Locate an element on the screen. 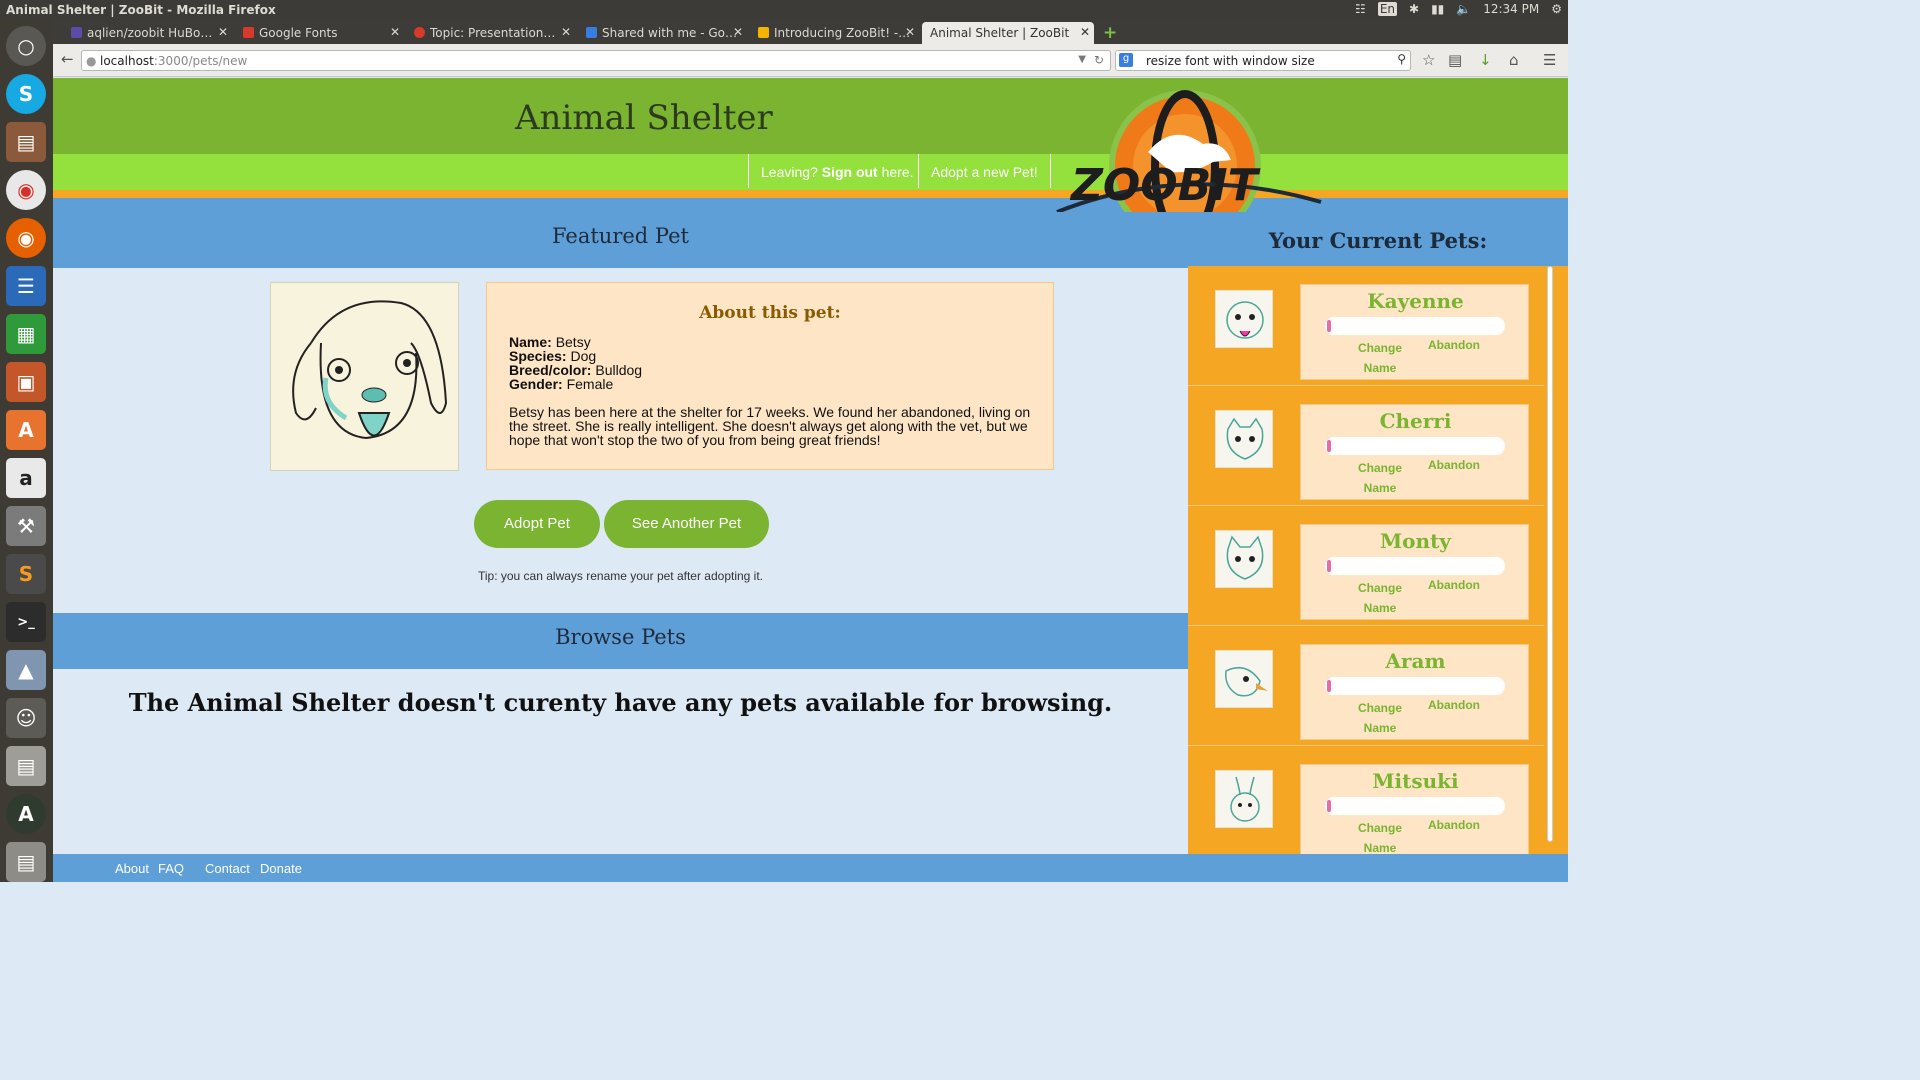 The width and height of the screenshot is (1920, 1080). bluetooth-icon: ✱ is located at coordinates (1414, 9).